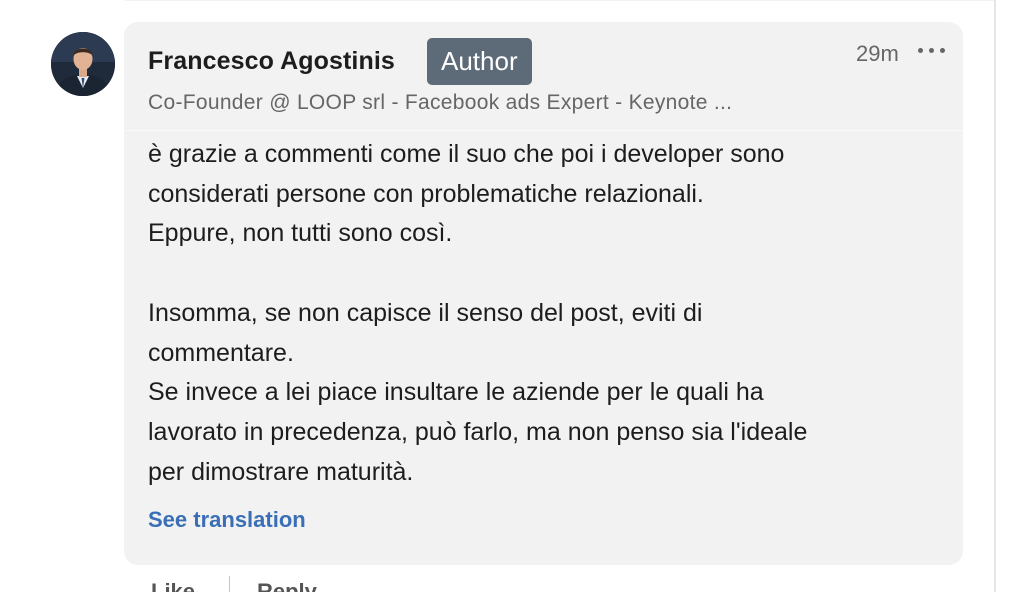 This screenshot has width=1014, height=592. I want to click on author-badge: Author, so click(479, 61).